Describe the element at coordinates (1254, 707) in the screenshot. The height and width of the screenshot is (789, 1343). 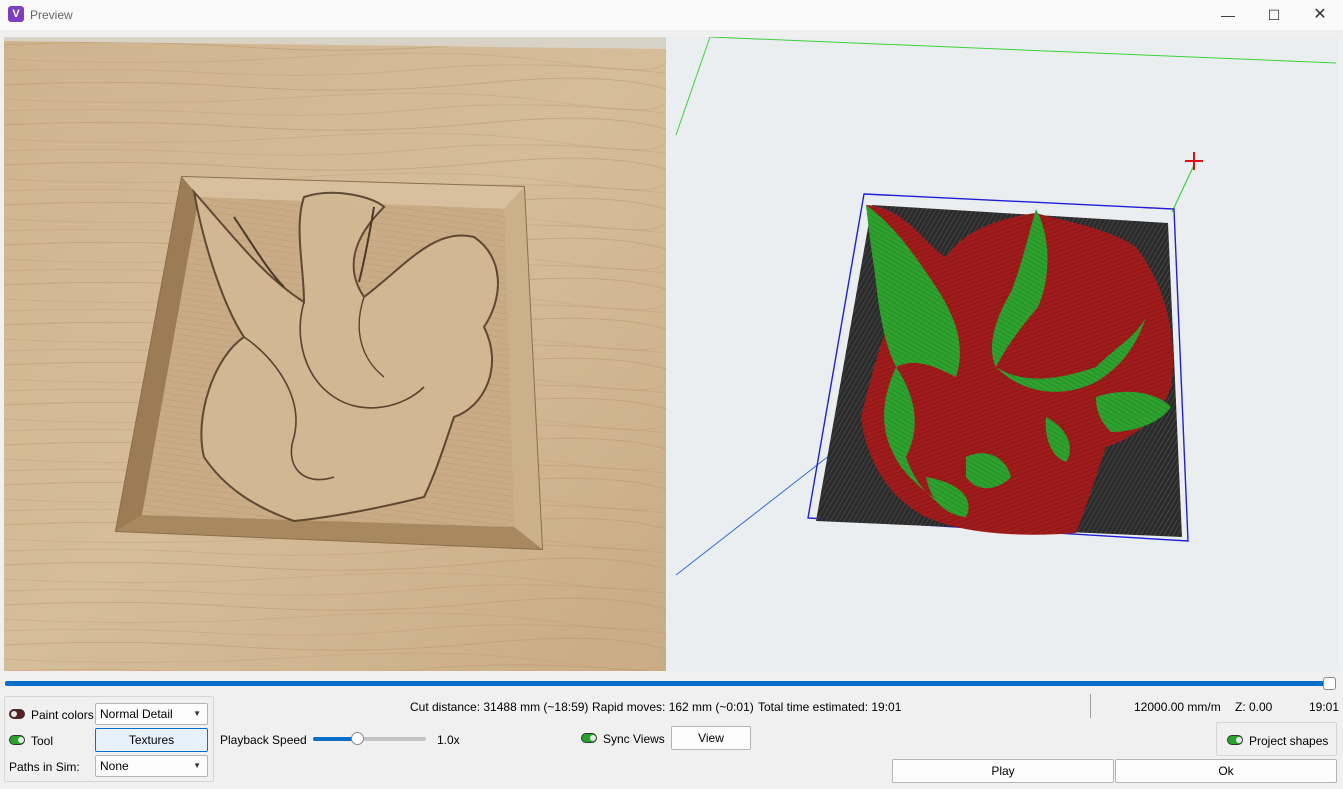
I see `z-value-text: Z: 0.00` at that location.